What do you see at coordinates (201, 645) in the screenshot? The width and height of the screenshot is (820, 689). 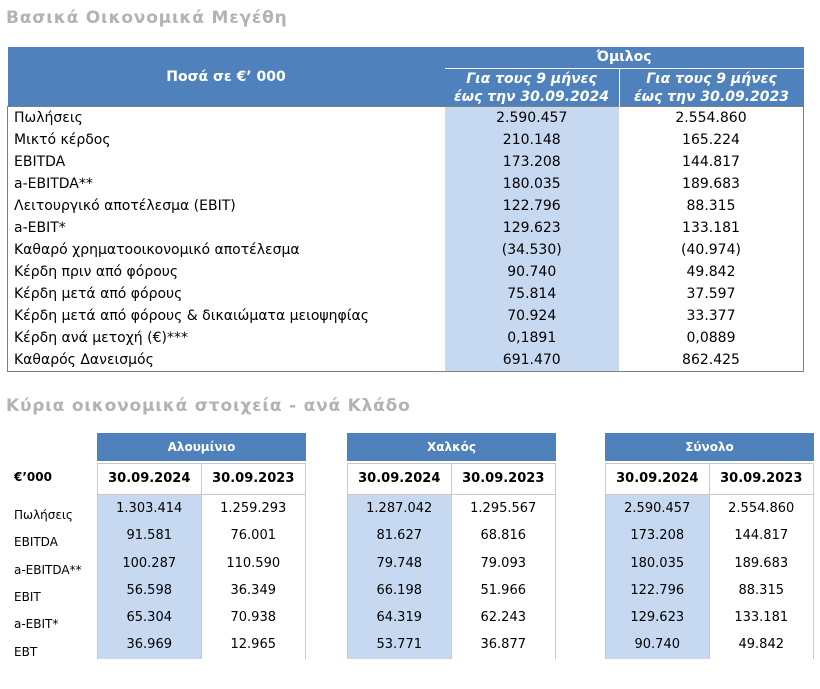 I see `table-row: 36.969 12.965` at bounding box center [201, 645].